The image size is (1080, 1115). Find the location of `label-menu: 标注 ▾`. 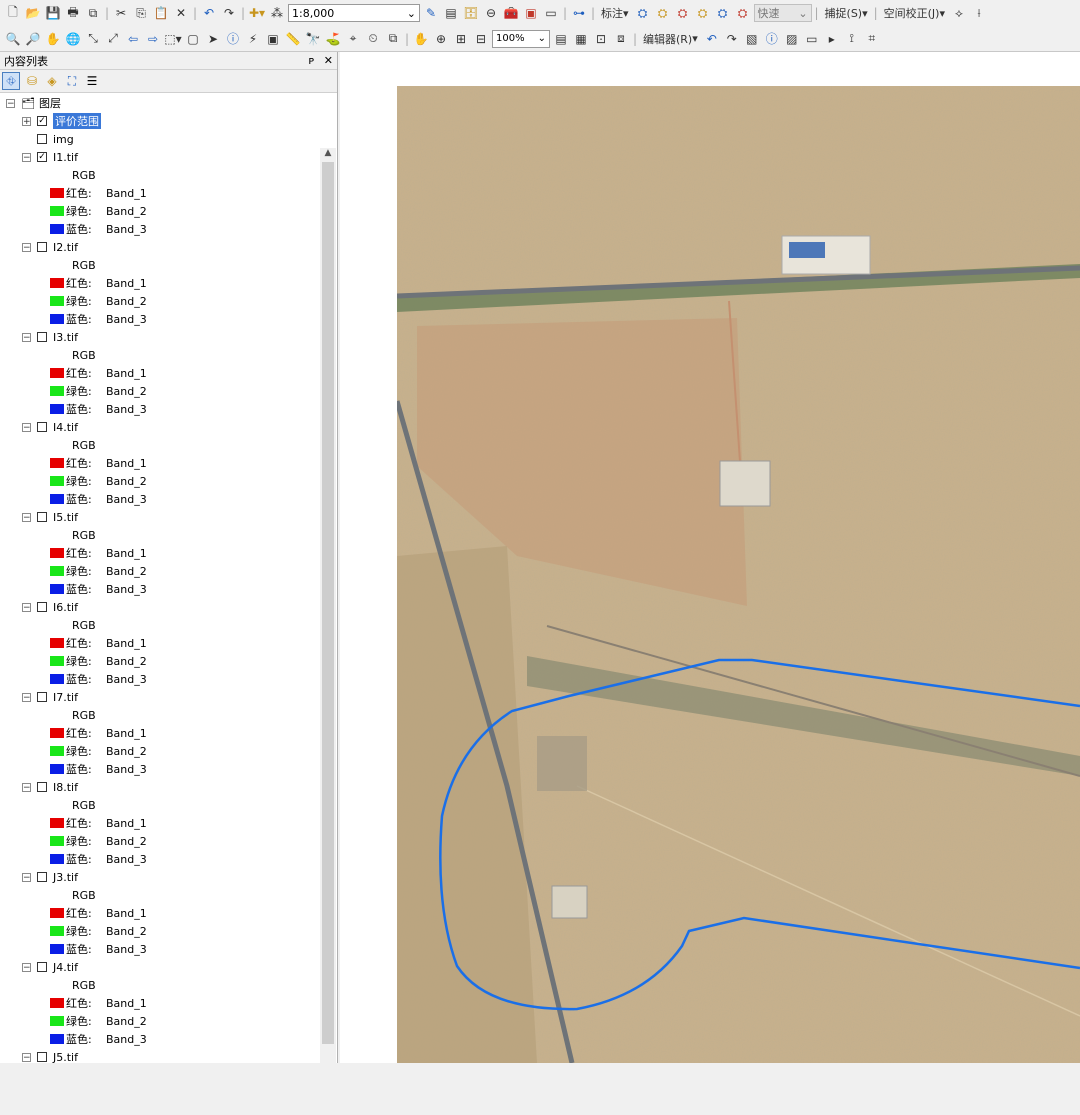

label-menu: 标注 ▾ is located at coordinates (615, 13).